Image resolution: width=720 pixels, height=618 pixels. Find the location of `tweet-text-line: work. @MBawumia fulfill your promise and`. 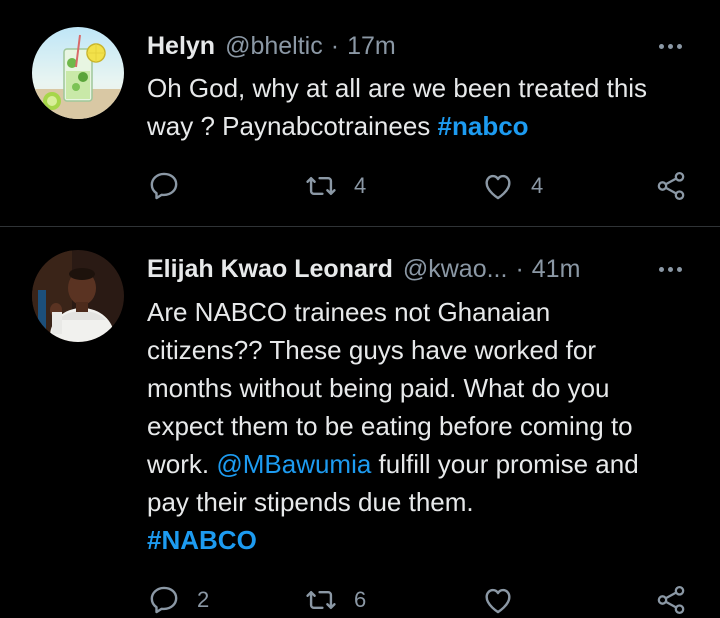

tweet-text-line: work. @MBawumia fulfill your promise and is located at coordinates (418, 464).